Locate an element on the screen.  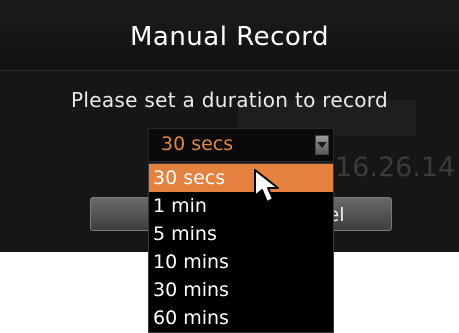
duration-option: 30 mins is located at coordinates (241, 290).